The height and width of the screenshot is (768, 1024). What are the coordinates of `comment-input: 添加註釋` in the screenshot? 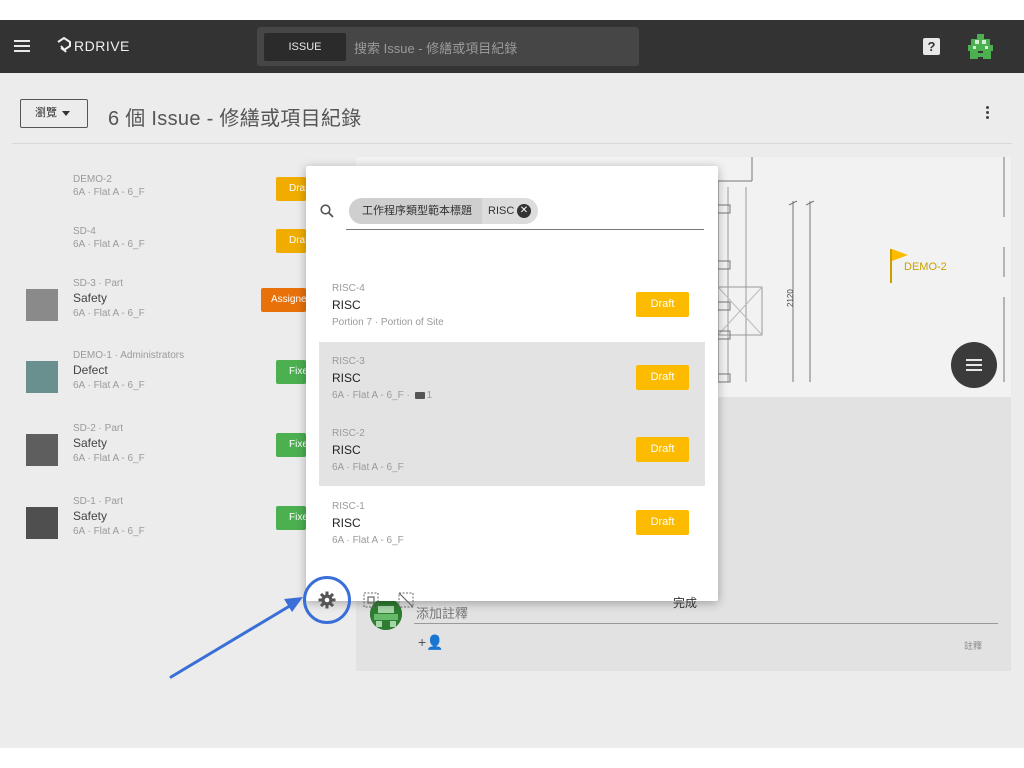 It's located at (442, 612).